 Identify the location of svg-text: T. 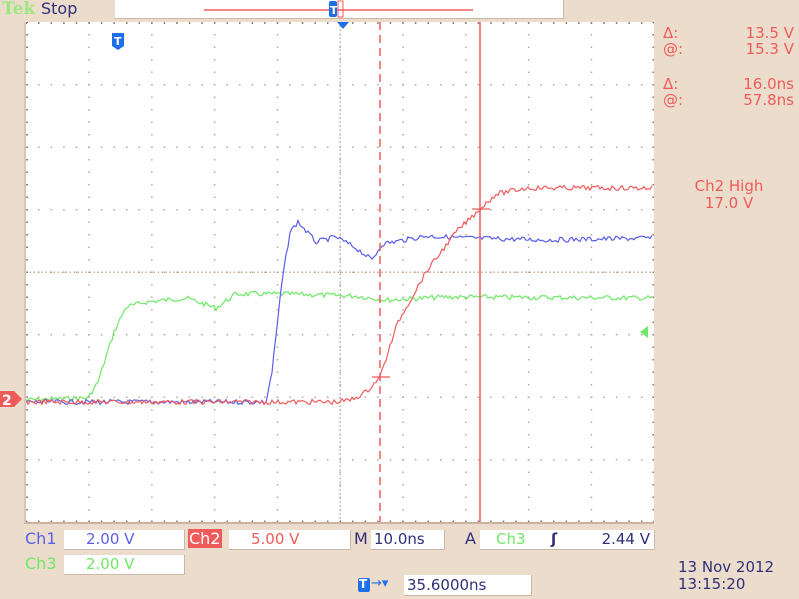
(118, 41).